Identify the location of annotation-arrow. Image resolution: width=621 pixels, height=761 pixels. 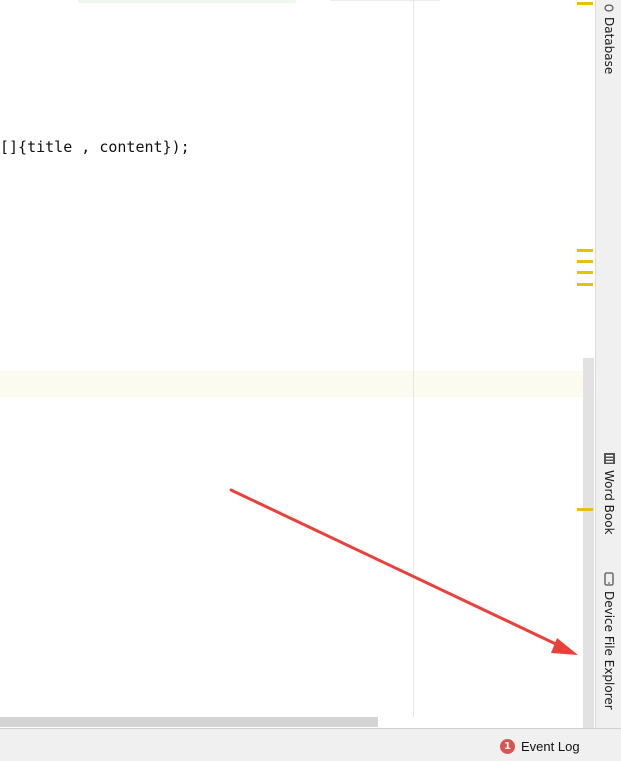
(403, 571).